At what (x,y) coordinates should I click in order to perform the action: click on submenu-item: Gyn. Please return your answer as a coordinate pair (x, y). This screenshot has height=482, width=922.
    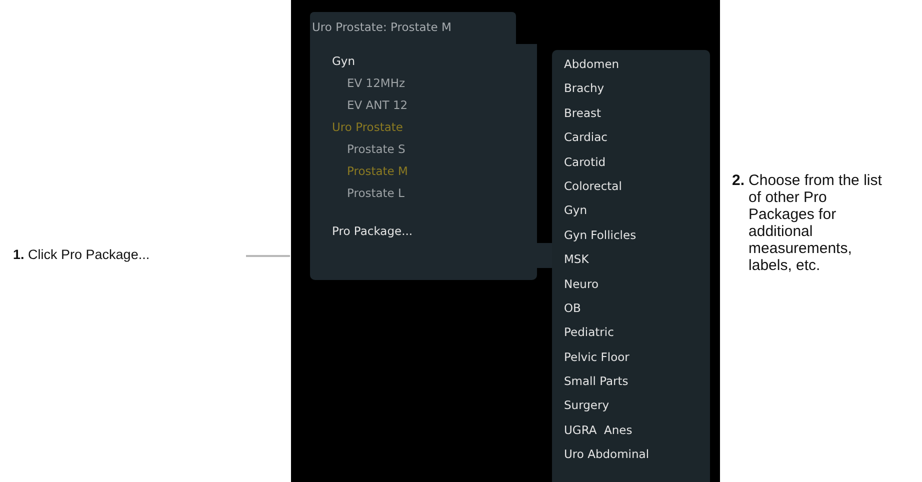
    Looking at the image, I should click on (631, 210).